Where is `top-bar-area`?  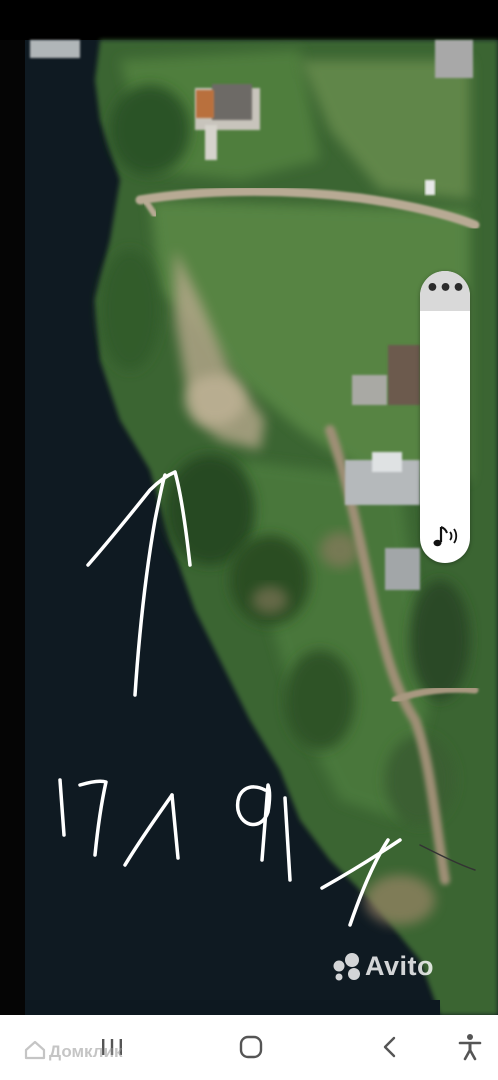
top-bar-area is located at coordinates (249, 20).